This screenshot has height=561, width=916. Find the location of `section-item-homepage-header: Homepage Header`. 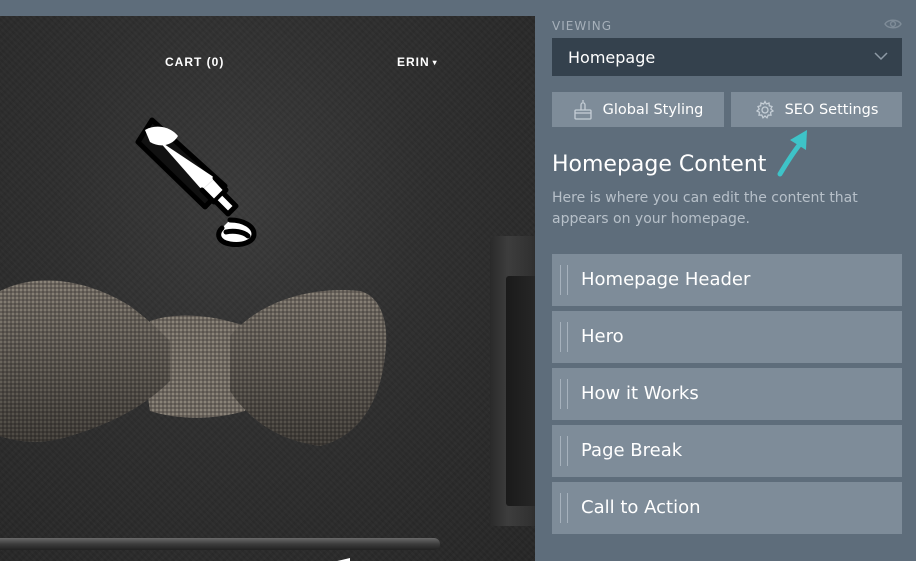

section-item-homepage-header: Homepage Header is located at coordinates (727, 280).